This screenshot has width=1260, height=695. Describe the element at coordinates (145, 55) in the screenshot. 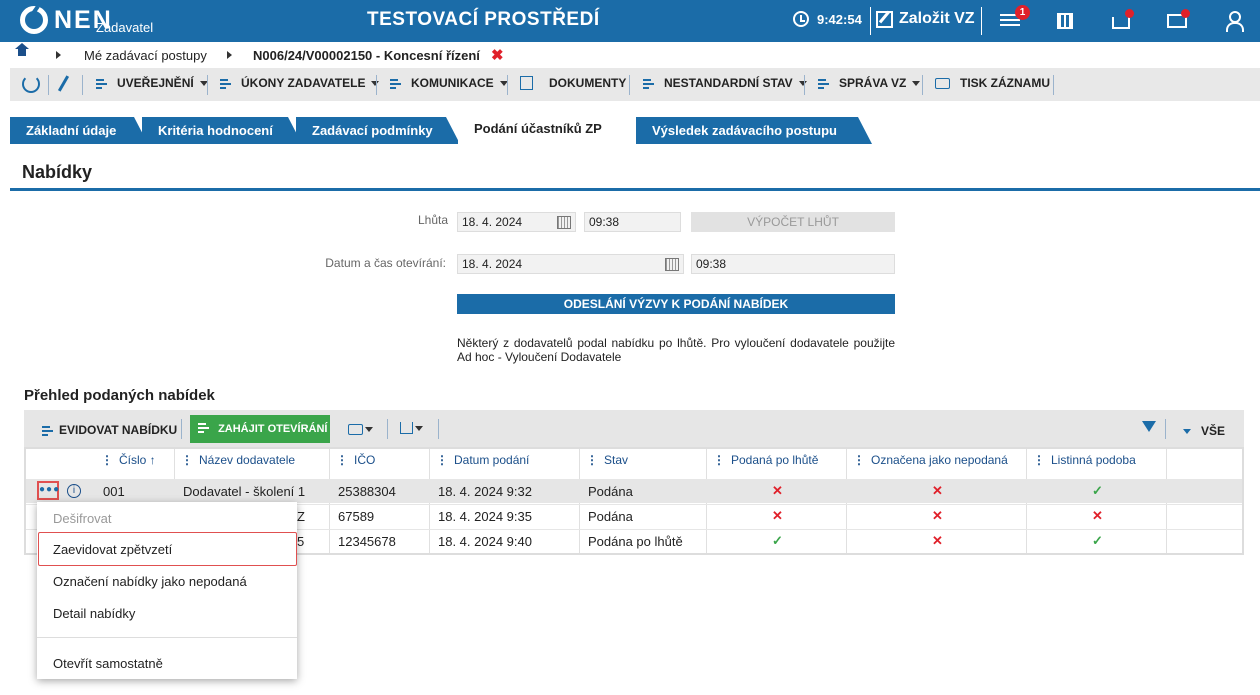

I see `breadcrumb-my-procedures: Mé zadávací postupy` at that location.